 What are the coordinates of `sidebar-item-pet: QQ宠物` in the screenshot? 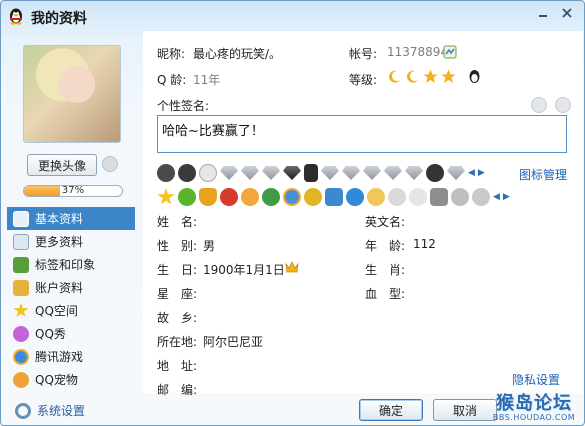 It's located at (71, 379).